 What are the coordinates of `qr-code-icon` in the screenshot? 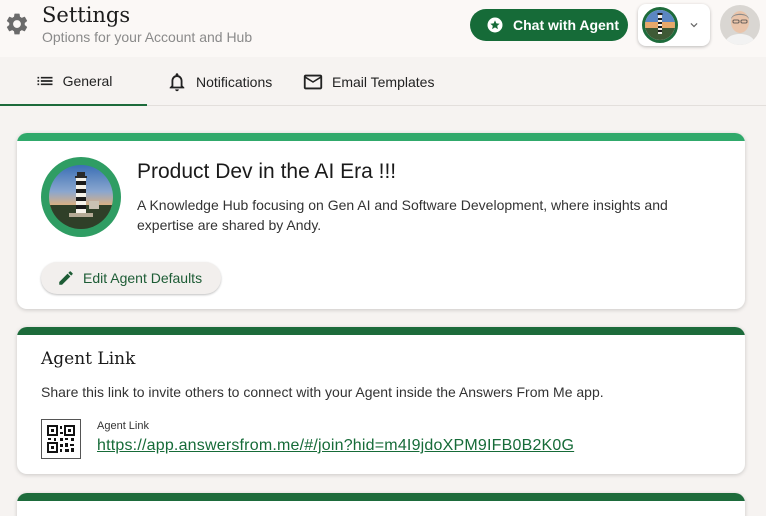 It's located at (61, 439).